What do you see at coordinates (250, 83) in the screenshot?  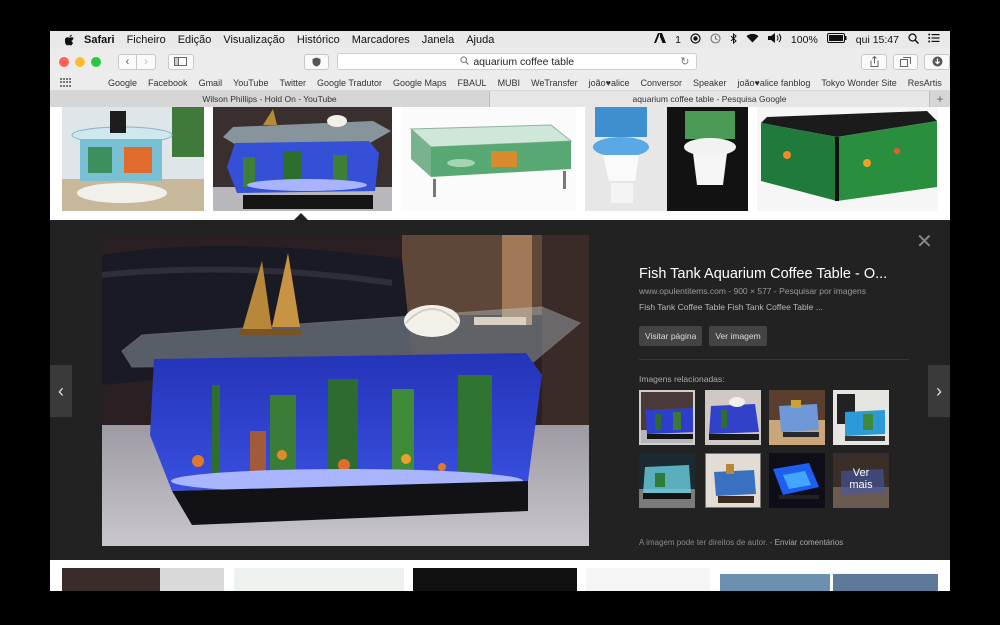 I see `bookmark-youtube: YouTube` at bounding box center [250, 83].